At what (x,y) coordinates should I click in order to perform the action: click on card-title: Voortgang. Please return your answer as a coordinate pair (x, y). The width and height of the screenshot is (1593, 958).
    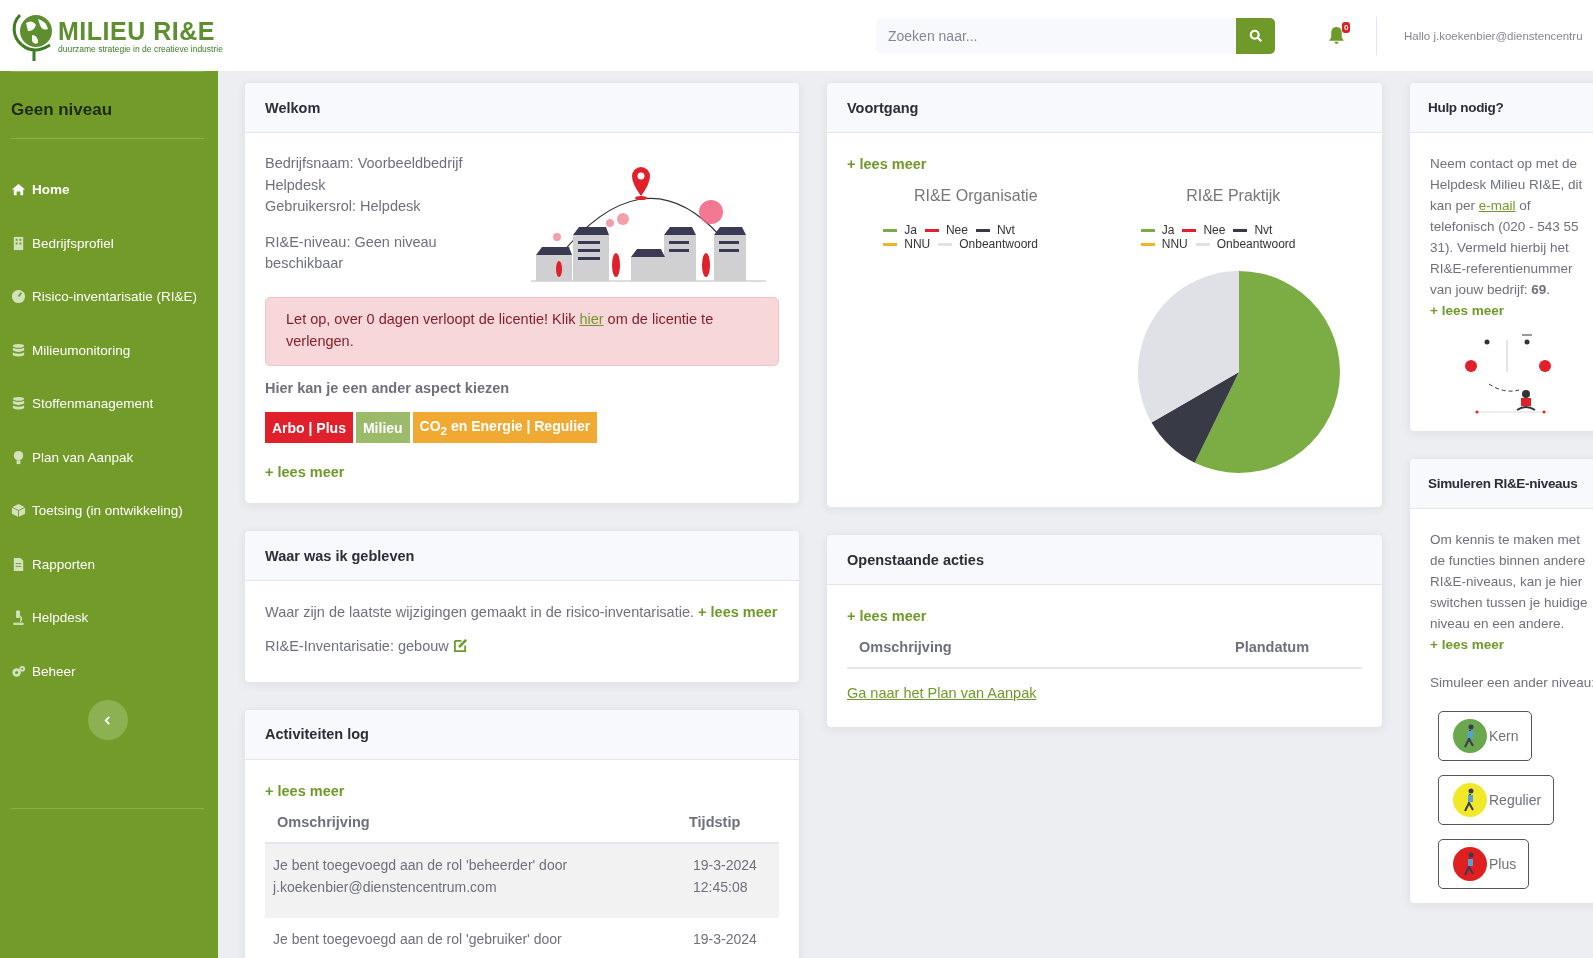
    Looking at the image, I should click on (883, 107).